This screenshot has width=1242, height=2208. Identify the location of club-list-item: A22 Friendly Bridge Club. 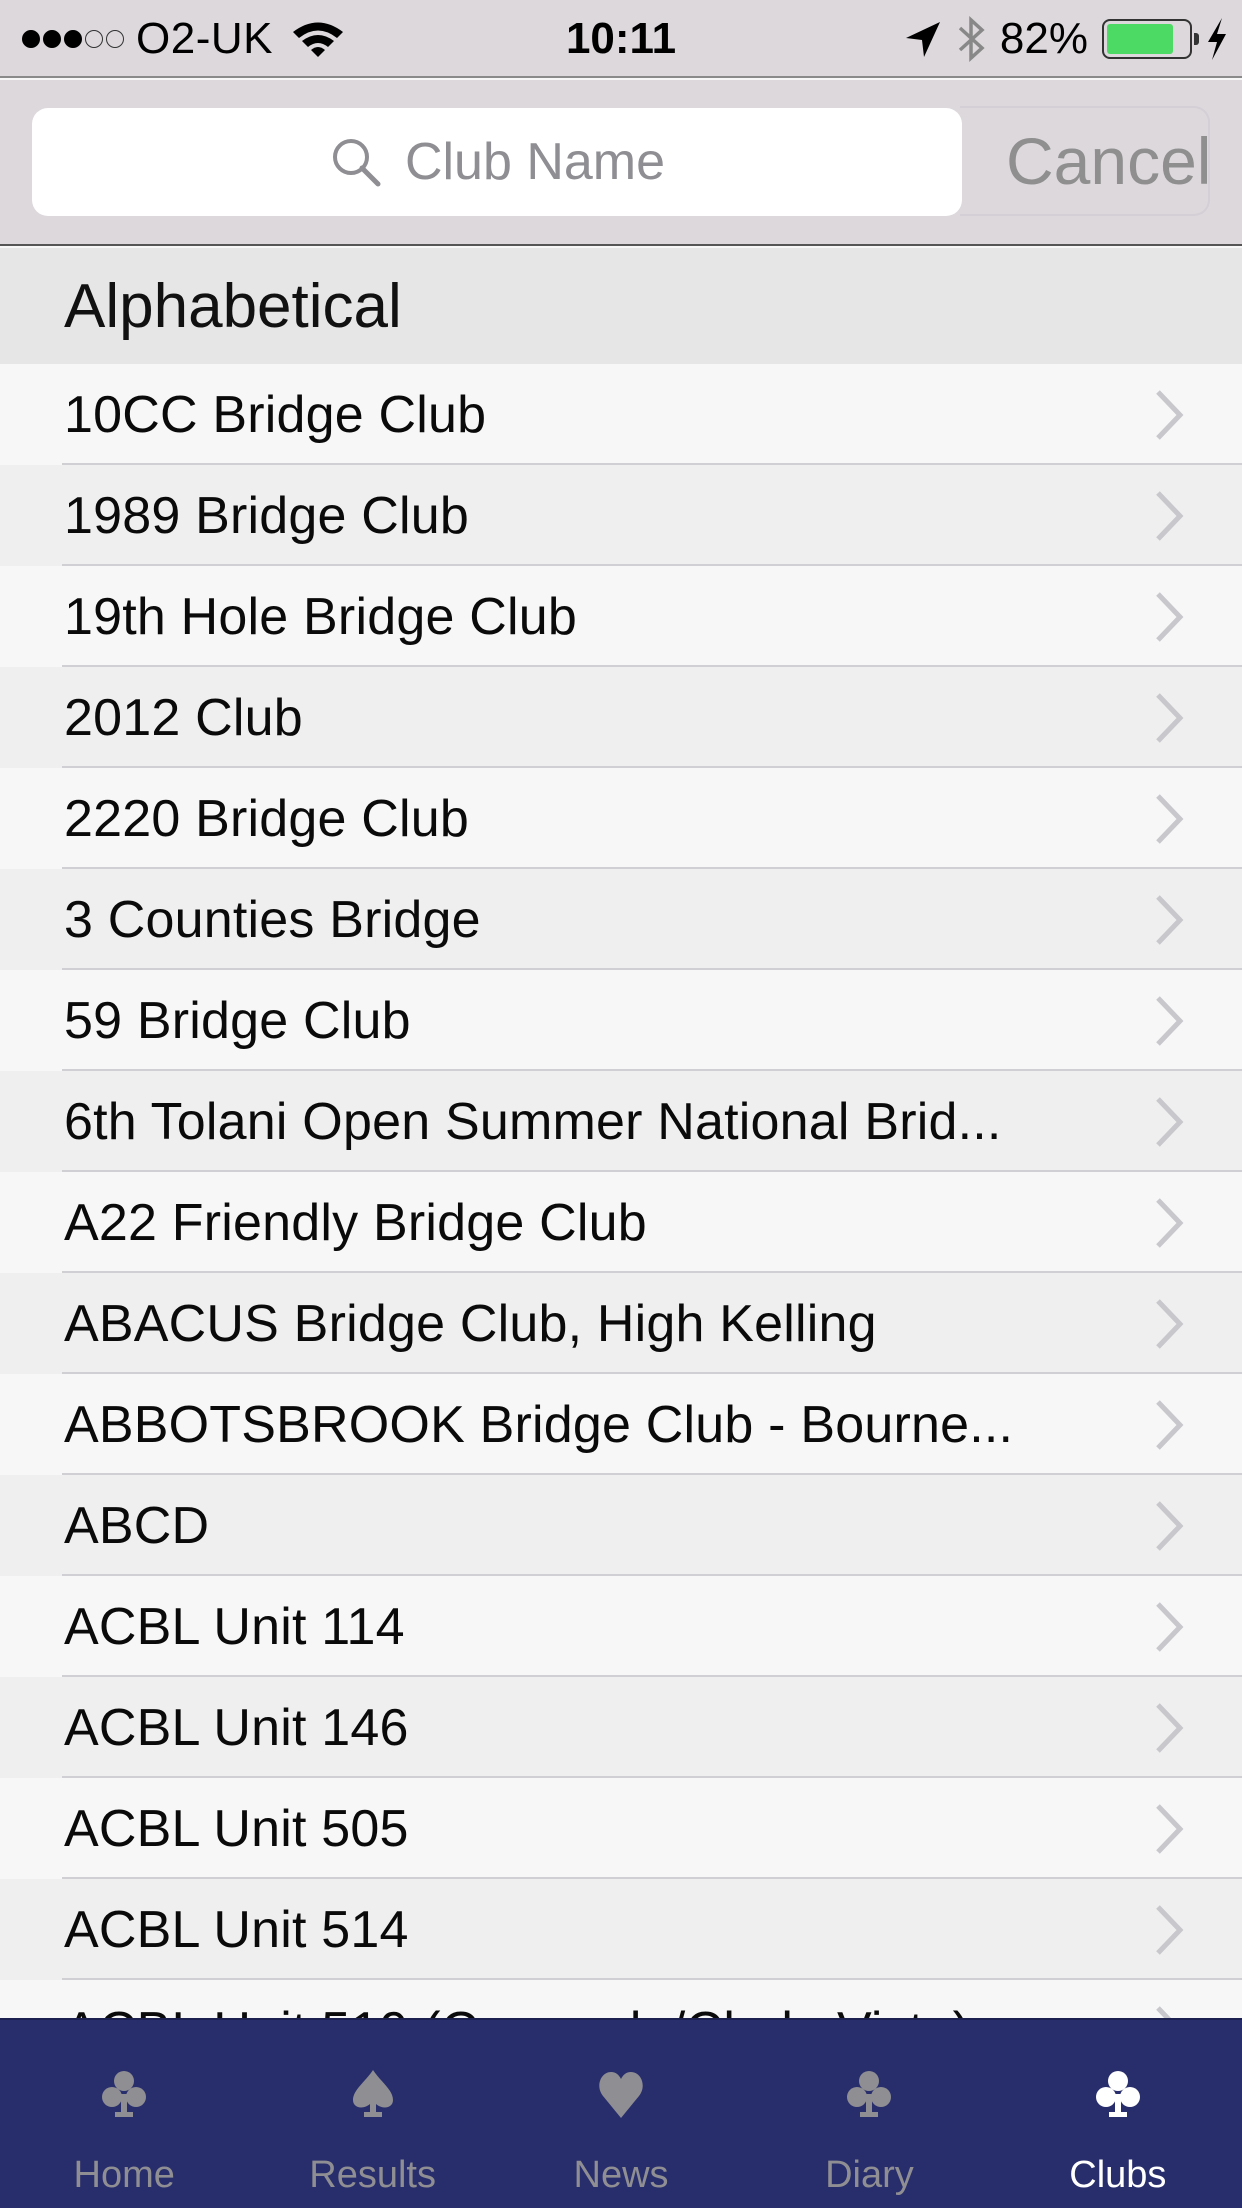
(621, 1222).